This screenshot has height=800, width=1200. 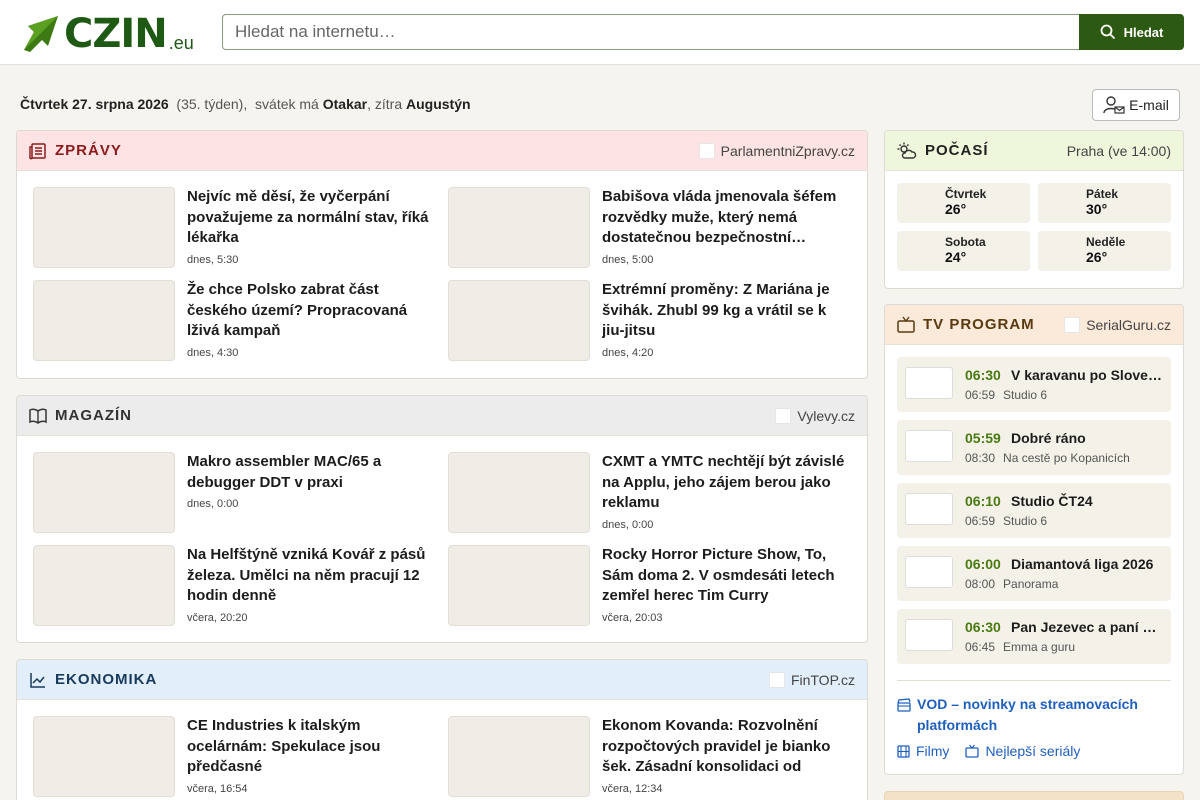 I want to click on tv-show-title: V karavanu po Slovensku, so click(x=1088, y=375).